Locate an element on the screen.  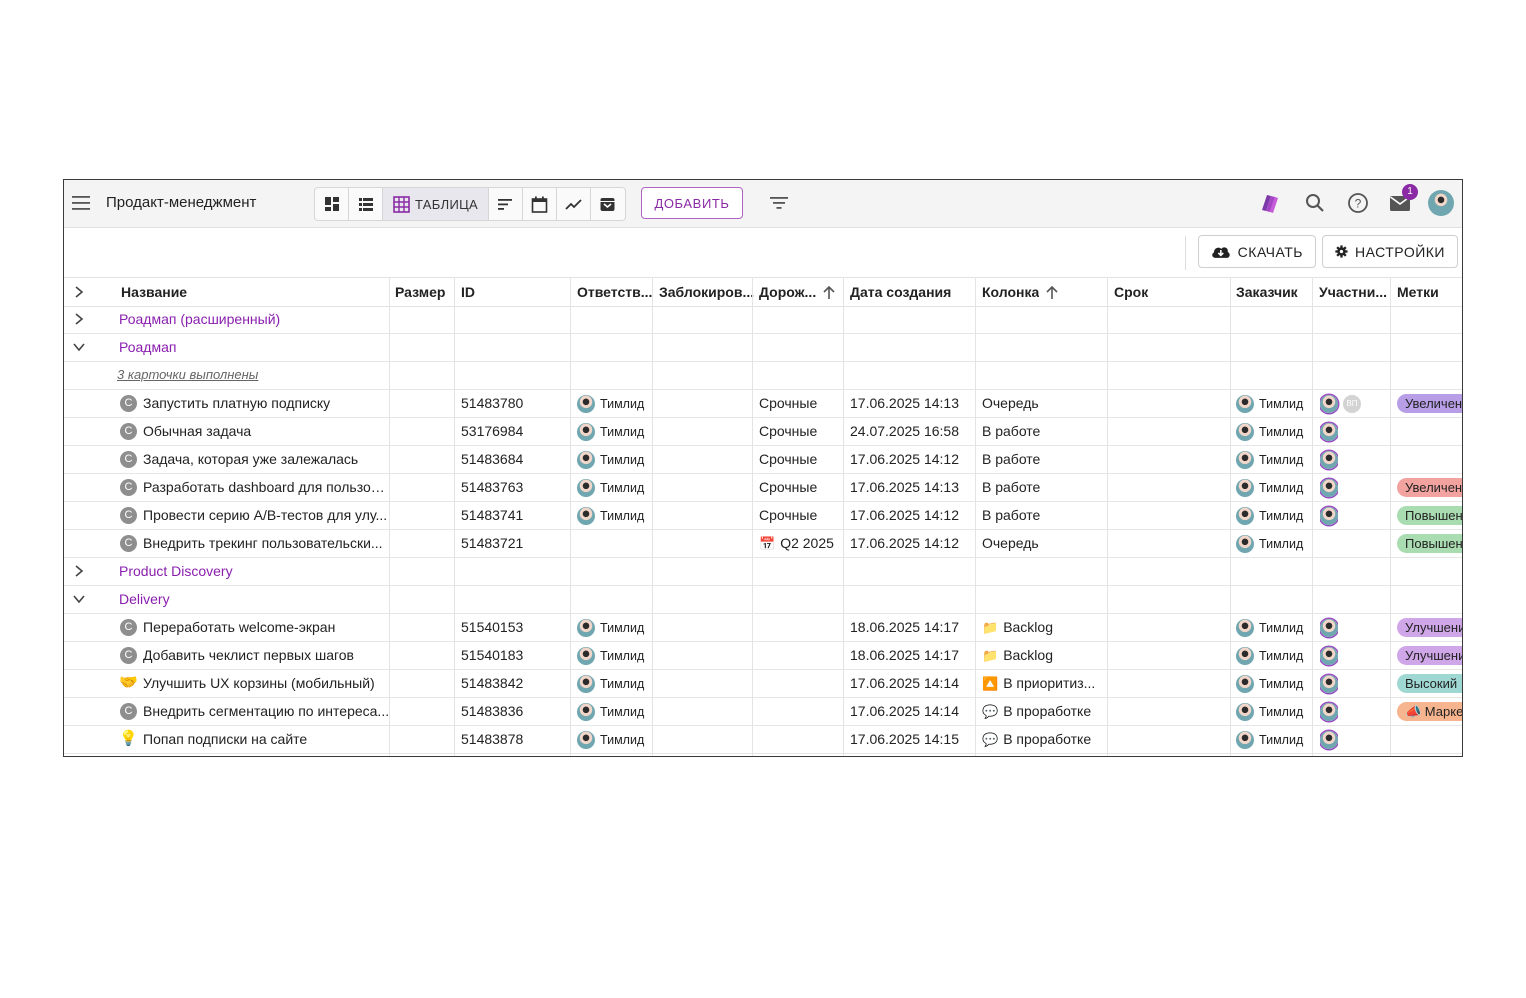
add-button: ДОБАВИТЬ is located at coordinates (692, 203).